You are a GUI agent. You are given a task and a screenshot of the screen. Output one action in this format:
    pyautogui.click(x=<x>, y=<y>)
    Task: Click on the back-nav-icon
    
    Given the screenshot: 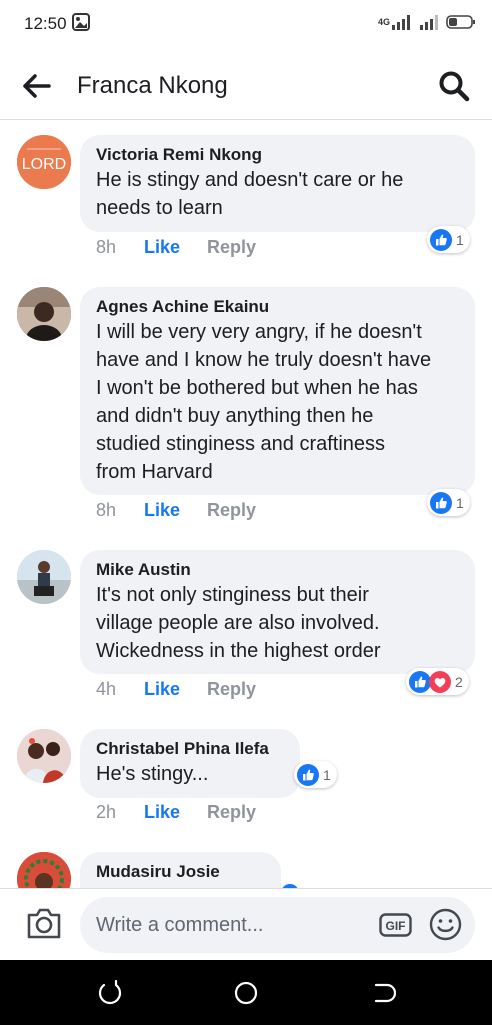 What is the action you would take?
    pyautogui.click(x=383, y=993)
    